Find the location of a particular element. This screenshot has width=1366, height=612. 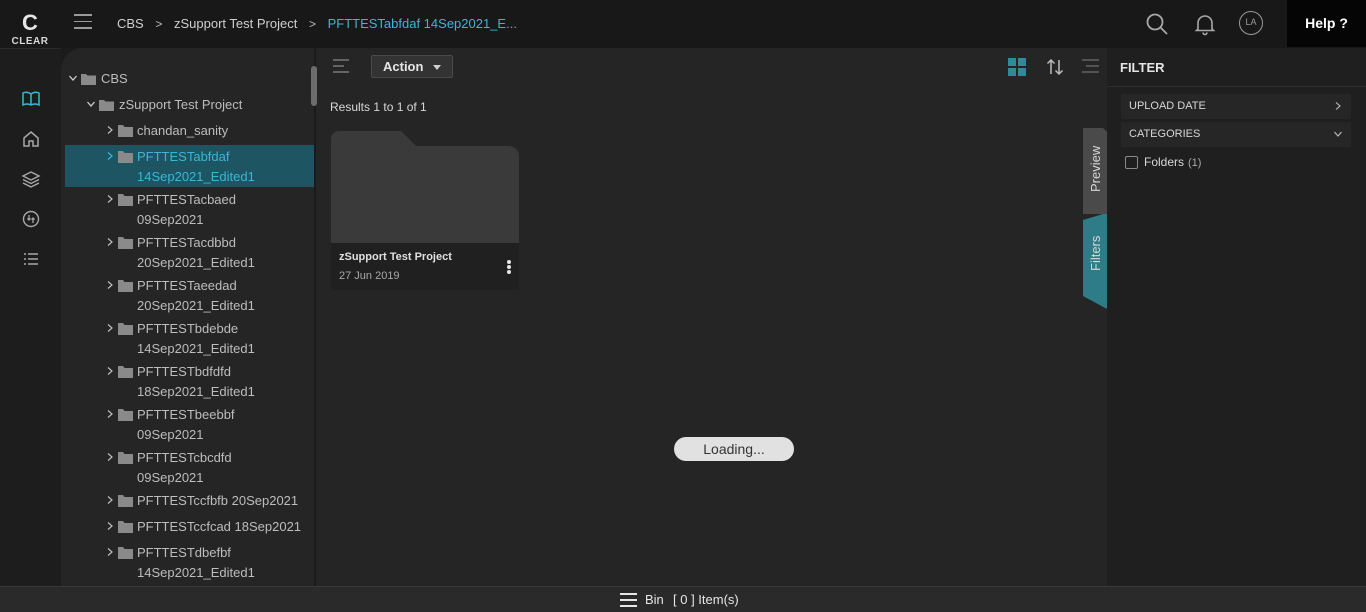

tree-folder: PFTTESTccfbfb 20Sep2021 is located at coordinates (208, 501).